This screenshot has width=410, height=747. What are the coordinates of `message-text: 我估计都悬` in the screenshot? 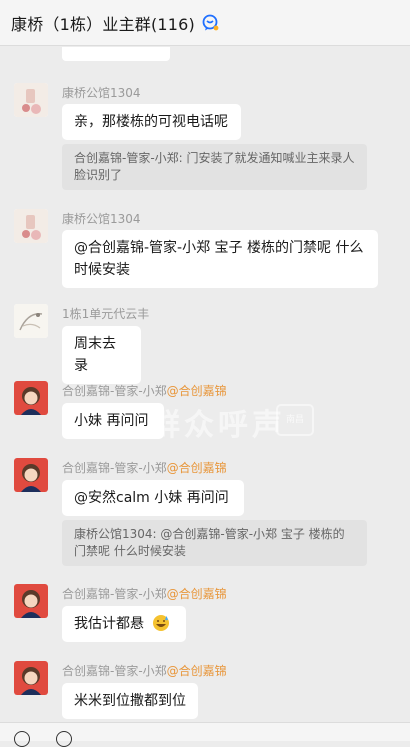 It's located at (109, 624).